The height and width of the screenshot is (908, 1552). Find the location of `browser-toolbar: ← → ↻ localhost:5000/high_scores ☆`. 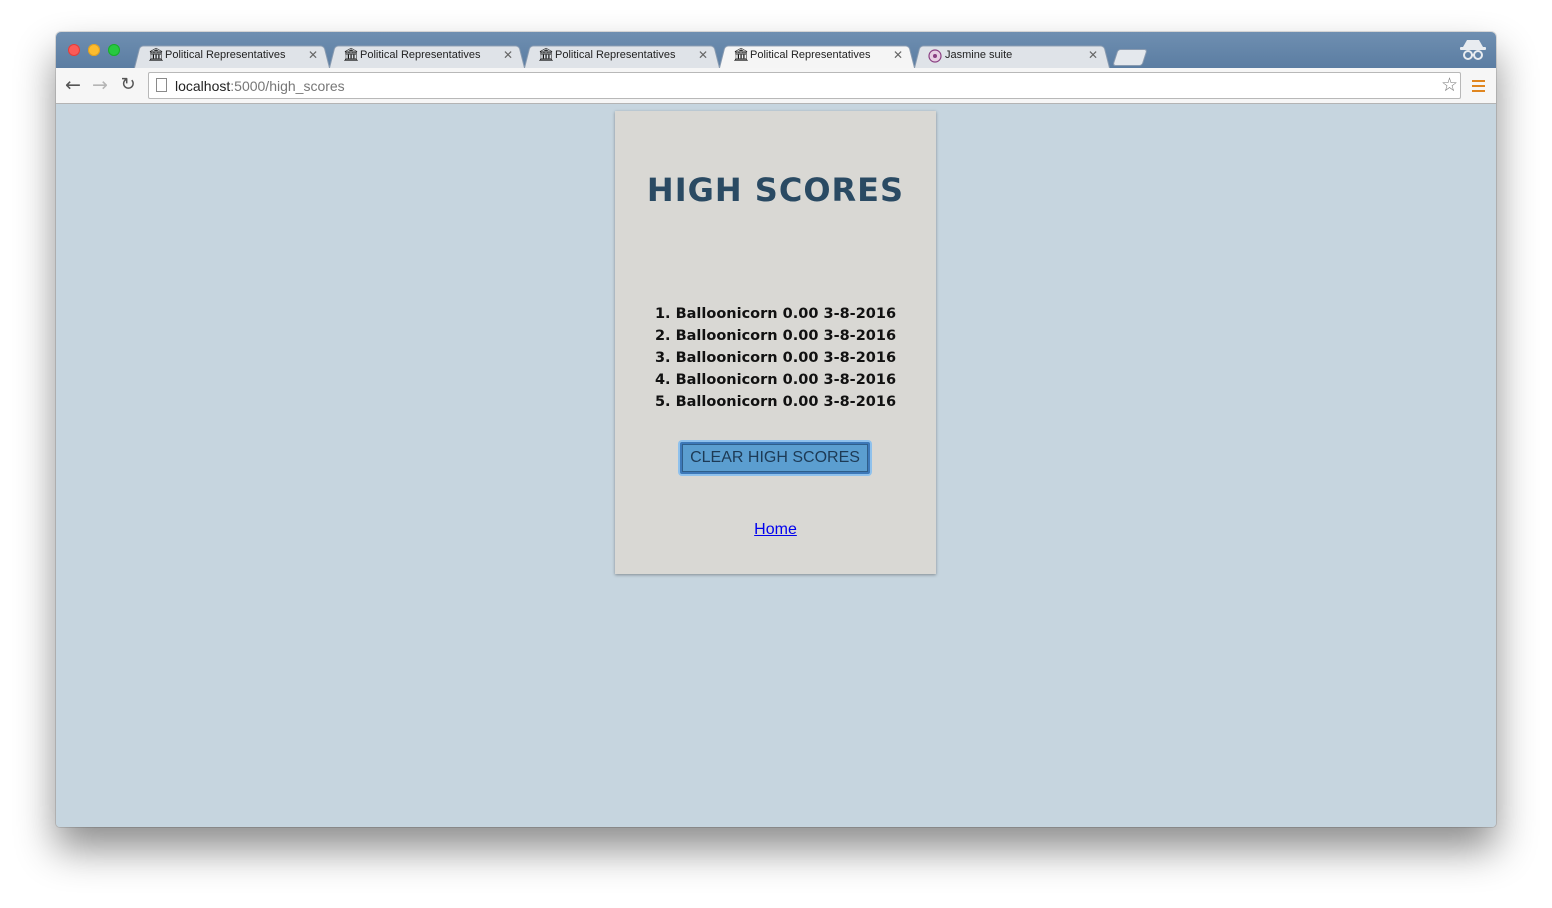

browser-toolbar: ← → ↻ localhost:5000/high_scores ☆ is located at coordinates (776, 86).